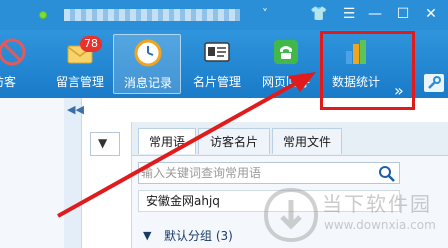 The height and width of the screenshot is (248, 448). What do you see at coordinates (403, 14) in the screenshot?
I see `maximize-button: ☐` at bounding box center [403, 14].